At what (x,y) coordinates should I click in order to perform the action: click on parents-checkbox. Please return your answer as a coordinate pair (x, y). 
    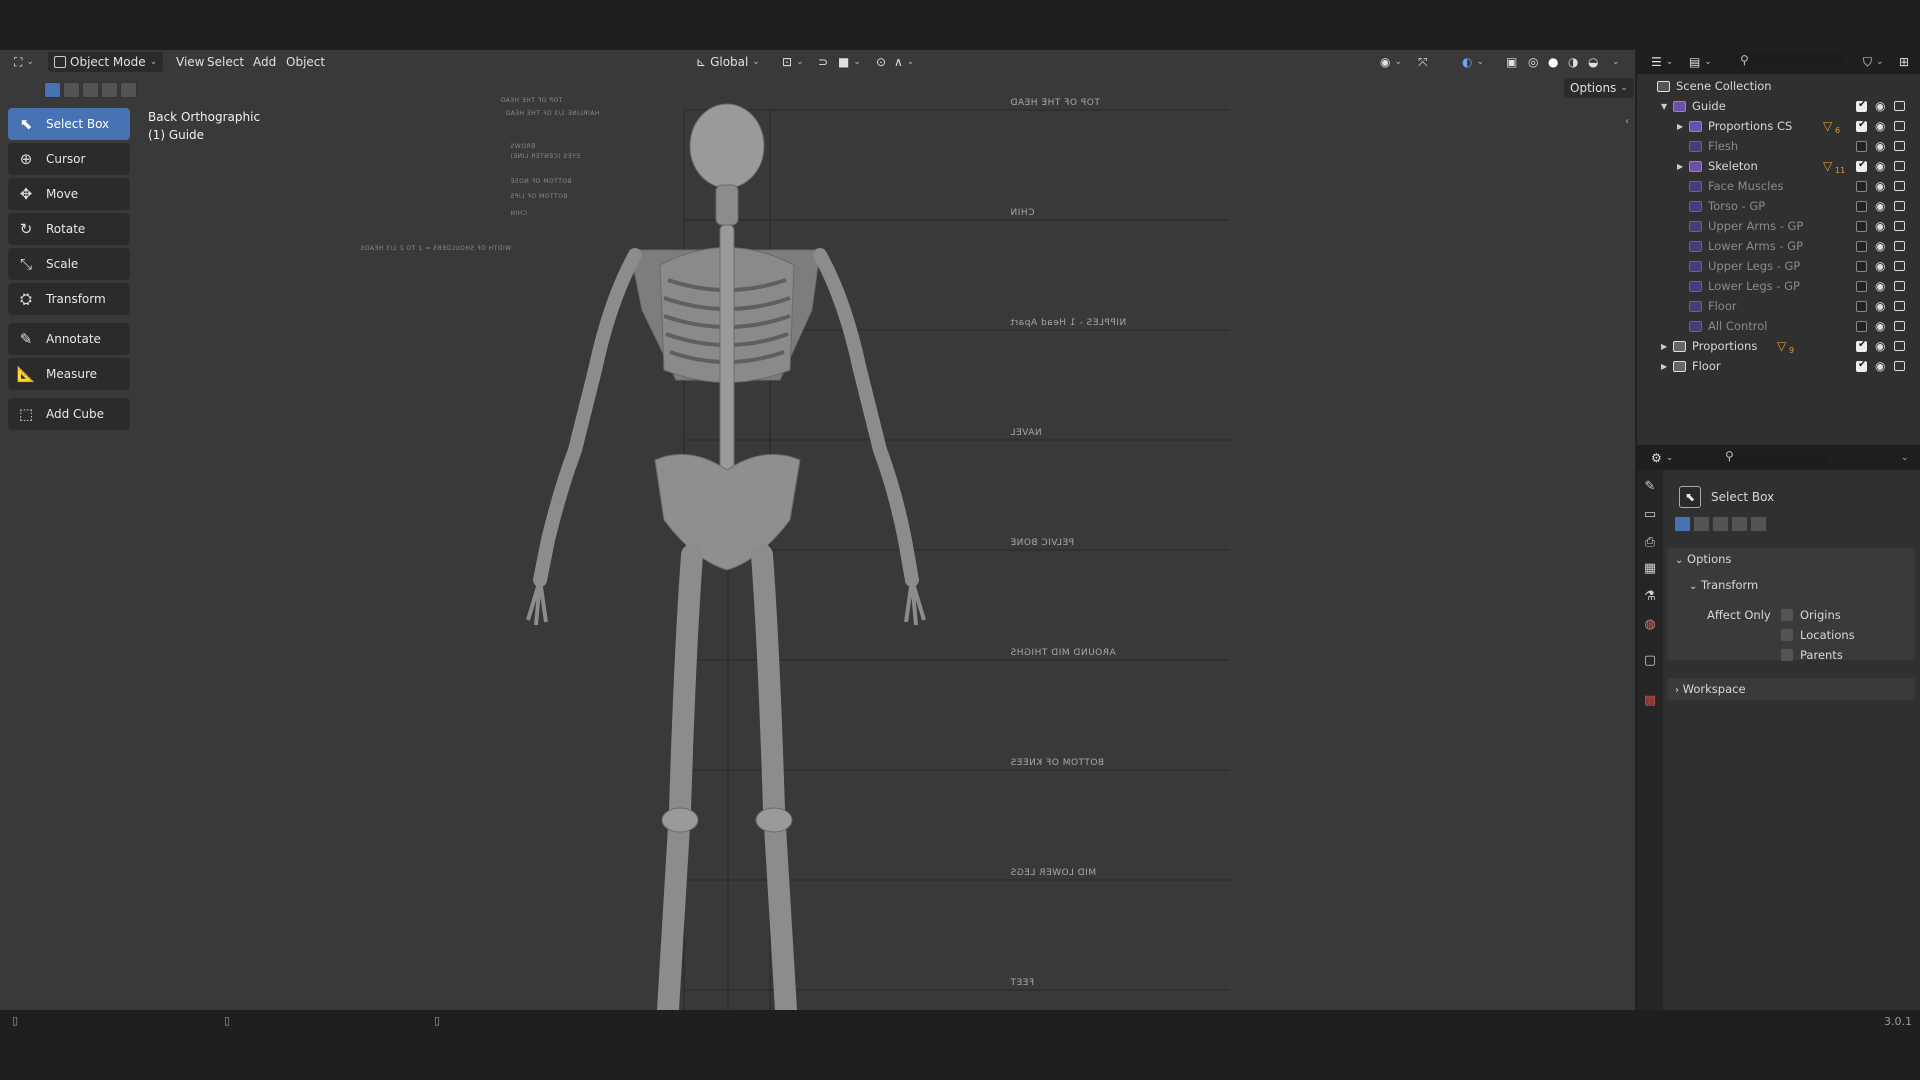
    Looking at the image, I should click on (1787, 655).